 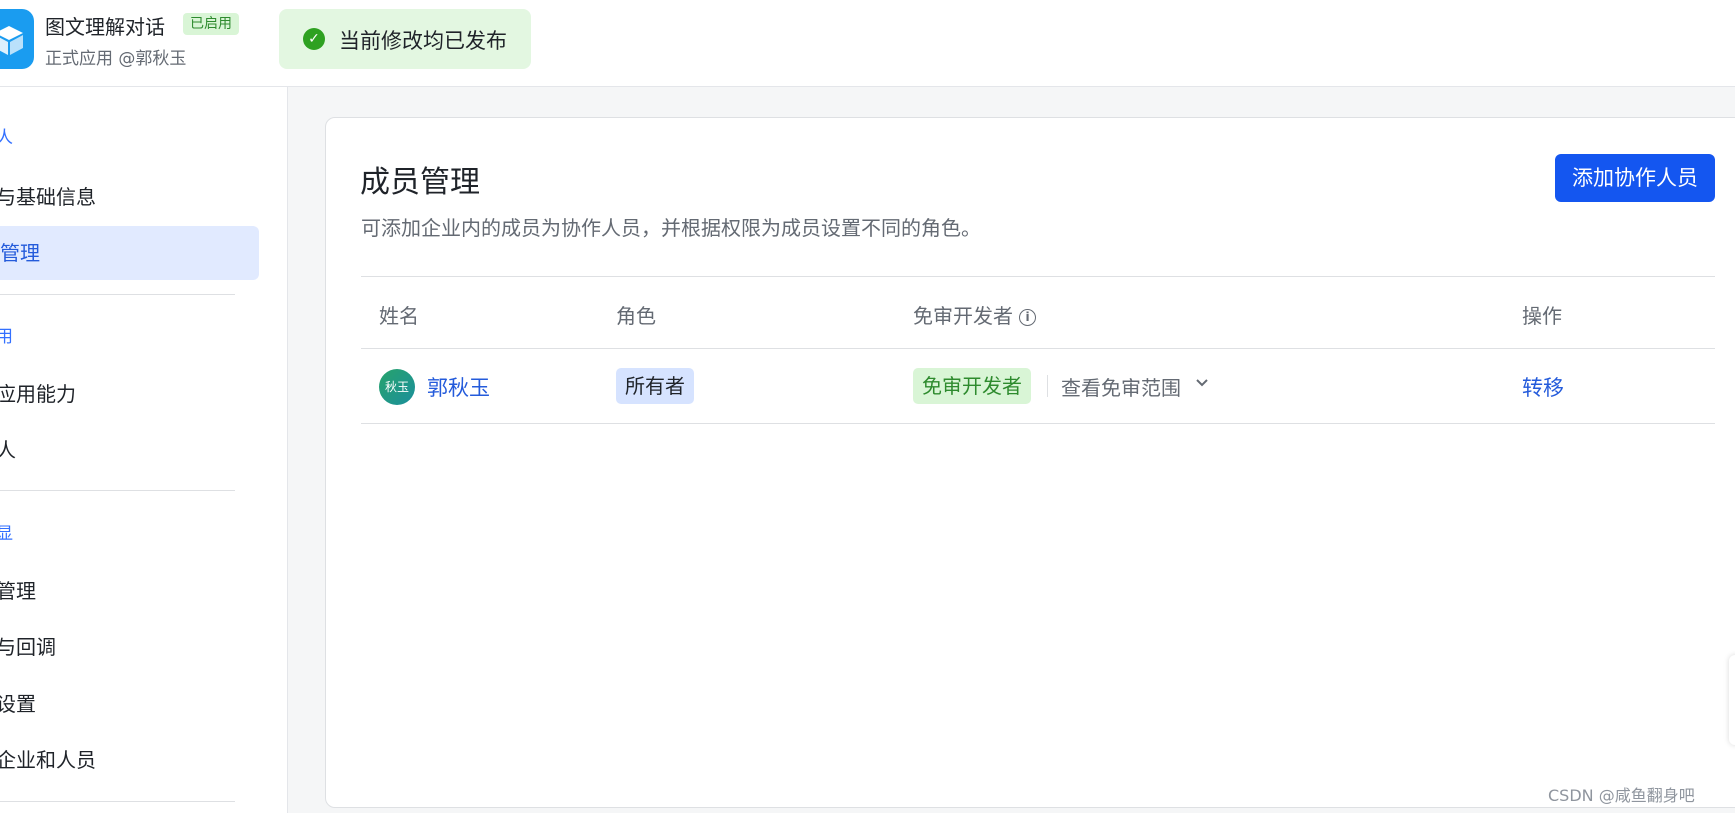 I want to click on transfer-owner-link: 转移, so click(x=1543, y=387).